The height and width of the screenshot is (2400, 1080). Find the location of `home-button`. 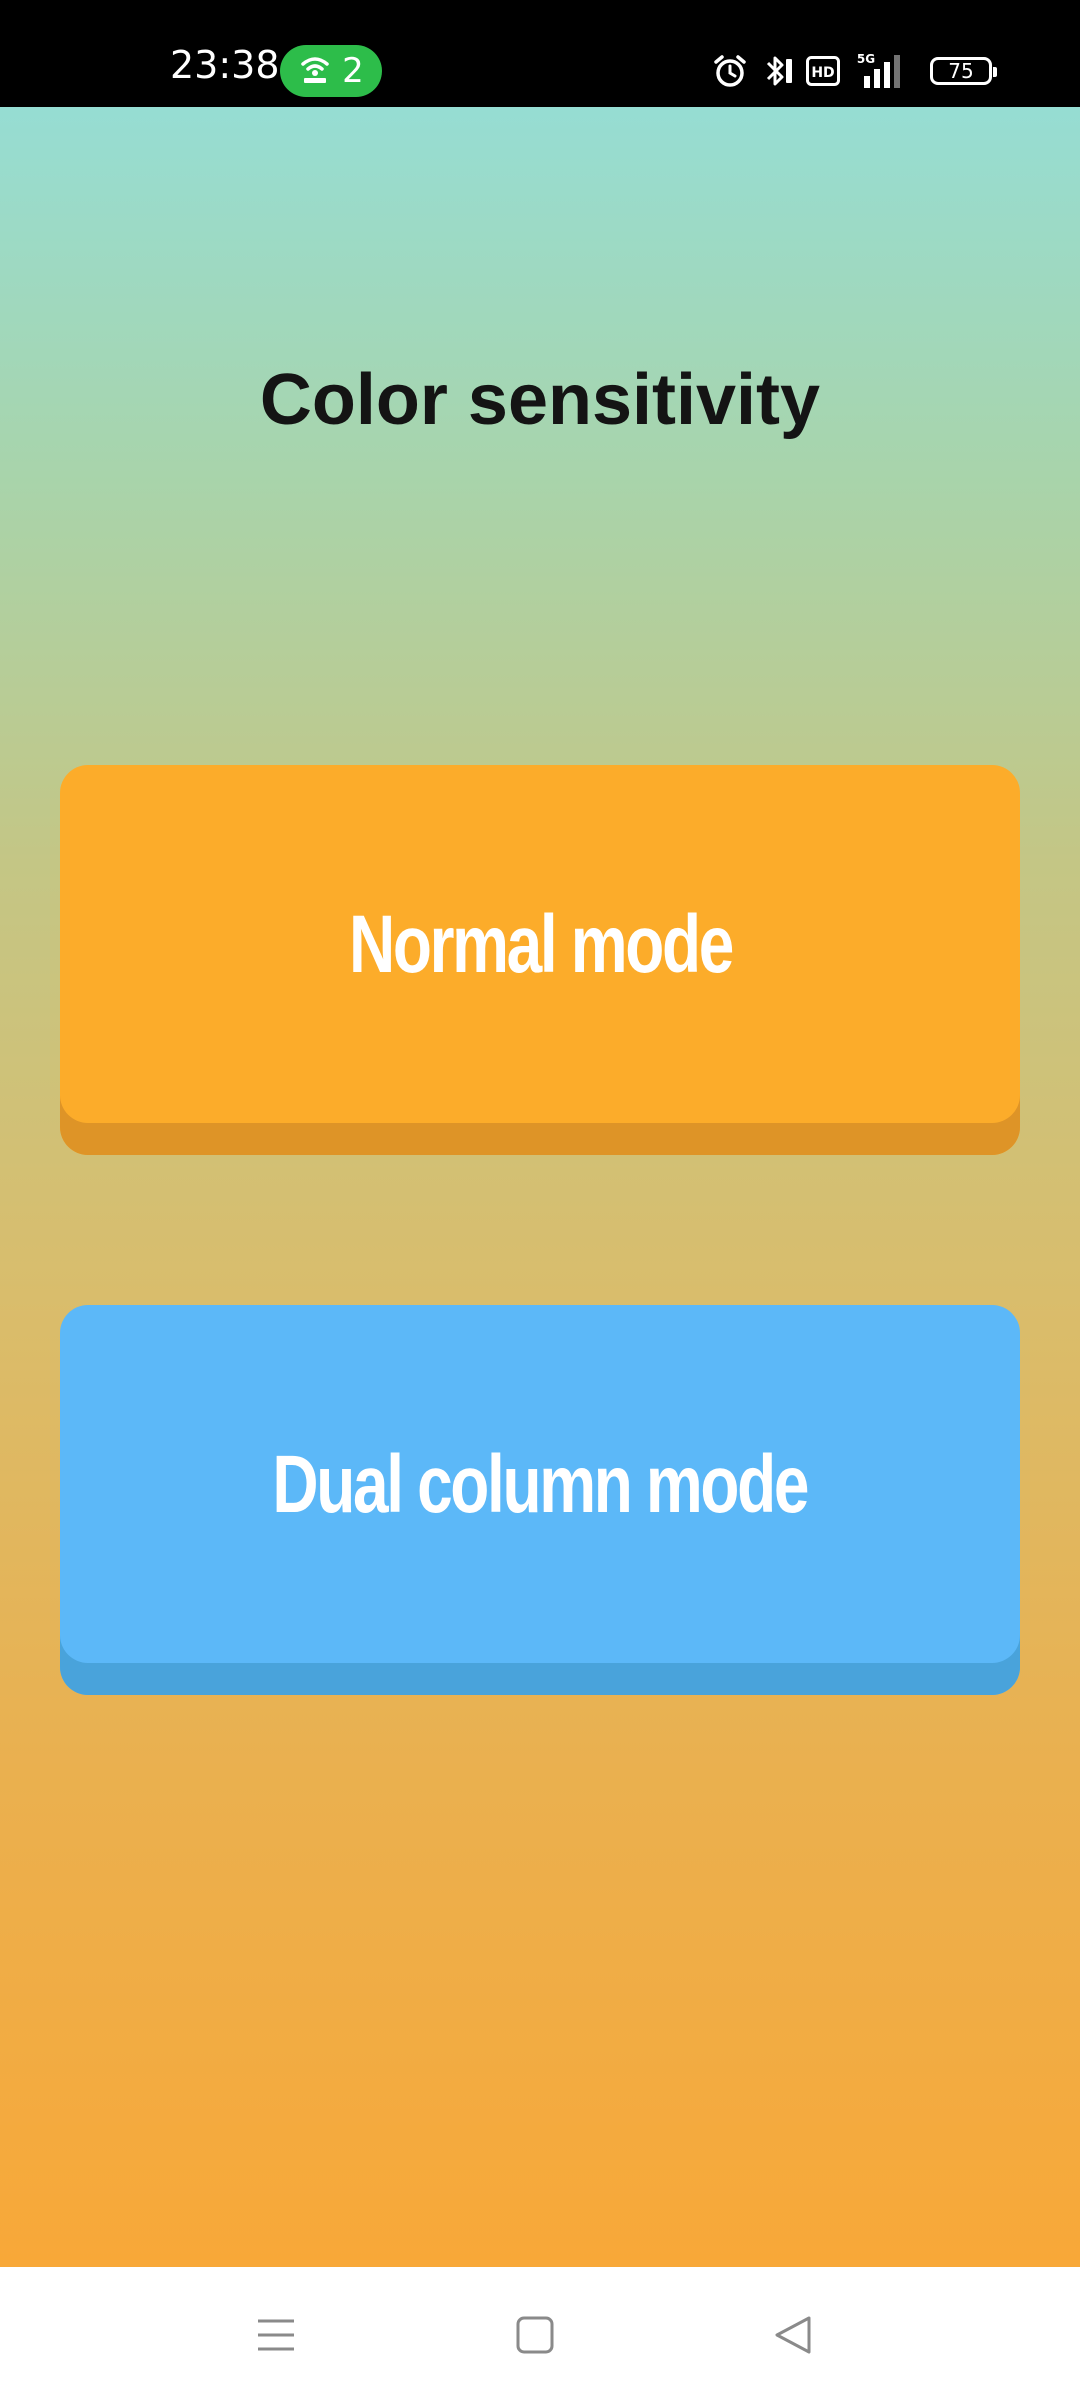

home-button is located at coordinates (535, 2337).